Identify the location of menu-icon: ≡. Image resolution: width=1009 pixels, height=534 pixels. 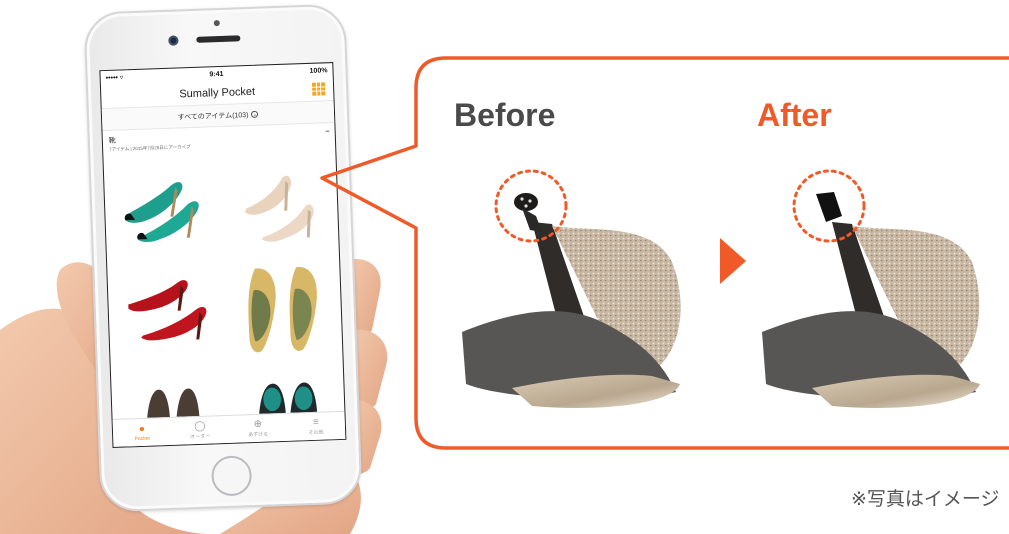
(315, 422).